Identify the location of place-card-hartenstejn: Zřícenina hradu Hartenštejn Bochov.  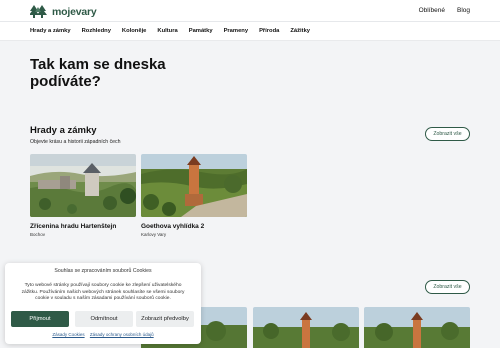
(83, 195).